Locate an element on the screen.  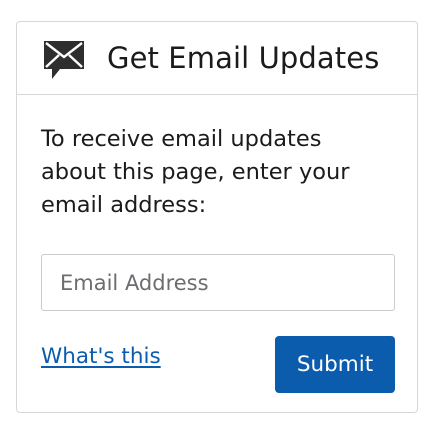
email-input is located at coordinates (218, 282).